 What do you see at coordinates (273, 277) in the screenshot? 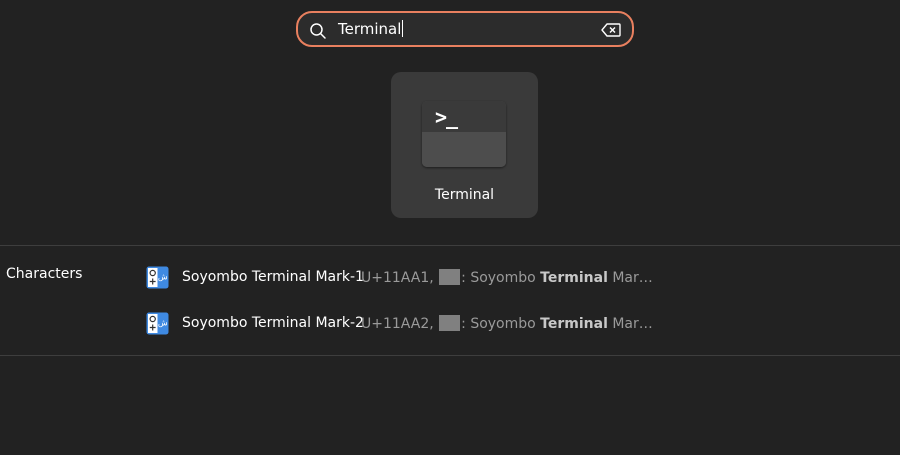
I see `character-name: Soyombo Terminal Mark-1` at bounding box center [273, 277].